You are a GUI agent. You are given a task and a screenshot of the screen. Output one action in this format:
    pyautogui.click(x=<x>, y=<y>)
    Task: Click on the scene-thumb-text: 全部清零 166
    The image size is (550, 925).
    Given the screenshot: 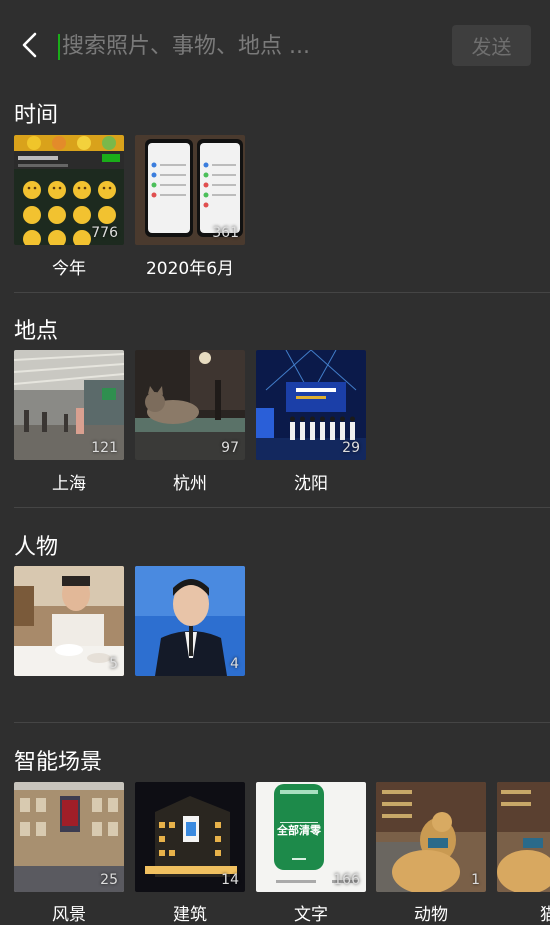 What is the action you would take?
    pyautogui.click(x=311, y=837)
    